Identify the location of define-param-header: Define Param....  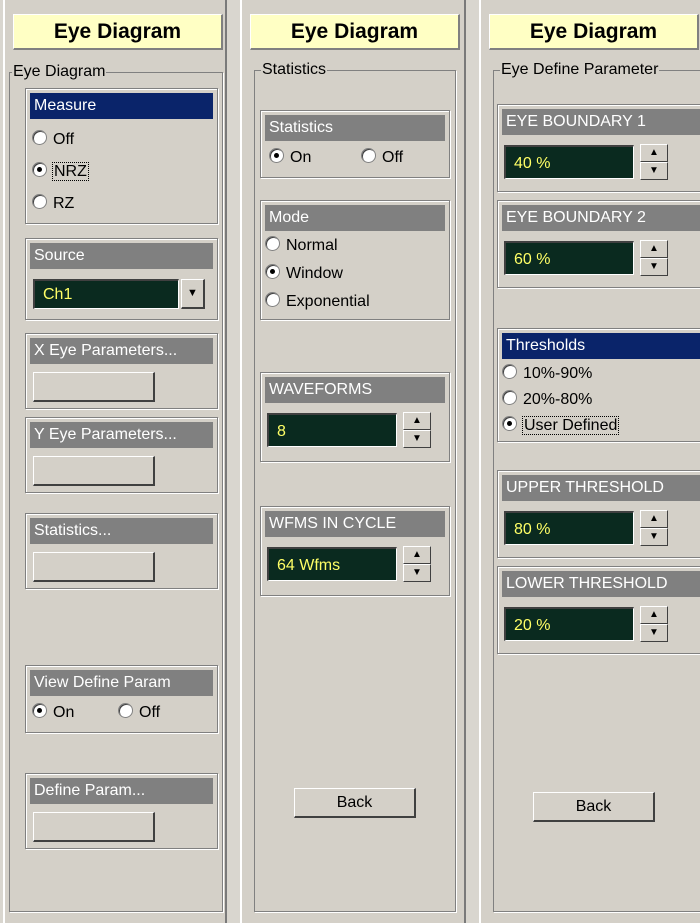
(121, 791).